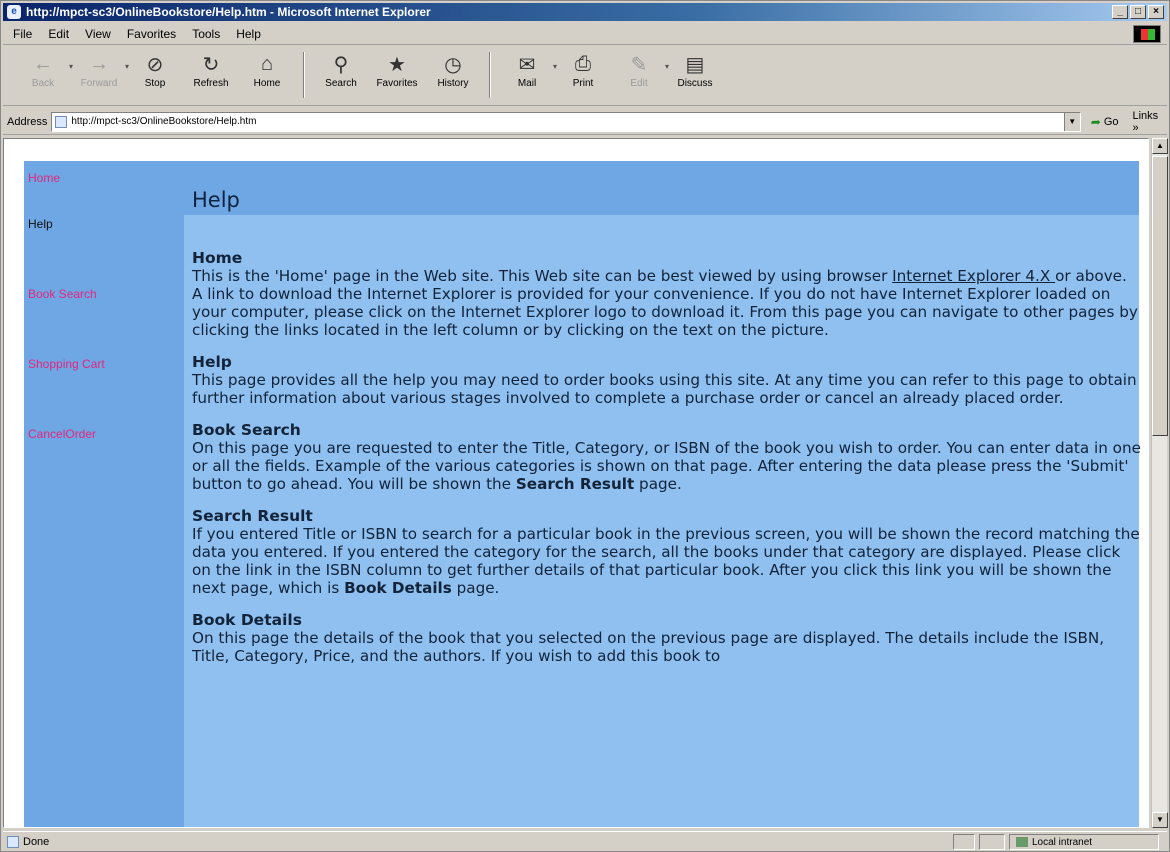 The width and height of the screenshot is (1170, 852). Describe the element at coordinates (639, 64) in the screenshot. I see `edit-icon: ✎` at that location.